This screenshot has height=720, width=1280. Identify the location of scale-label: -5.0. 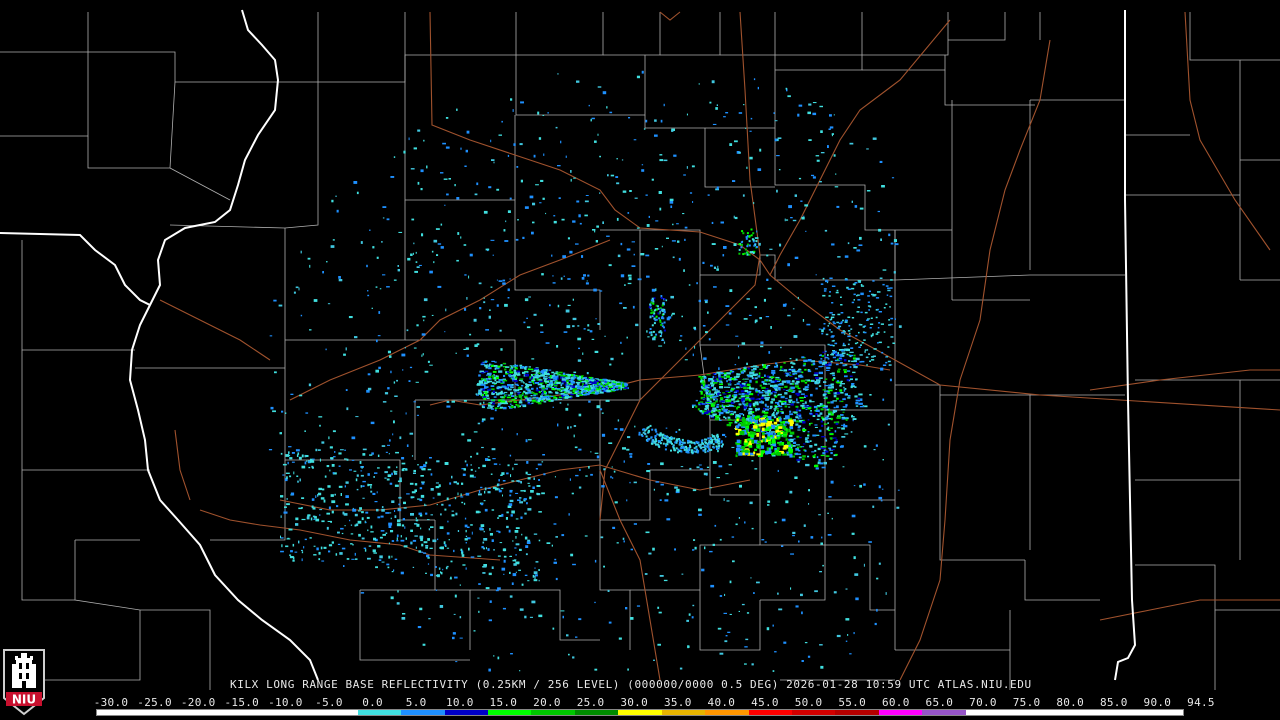
(329, 702).